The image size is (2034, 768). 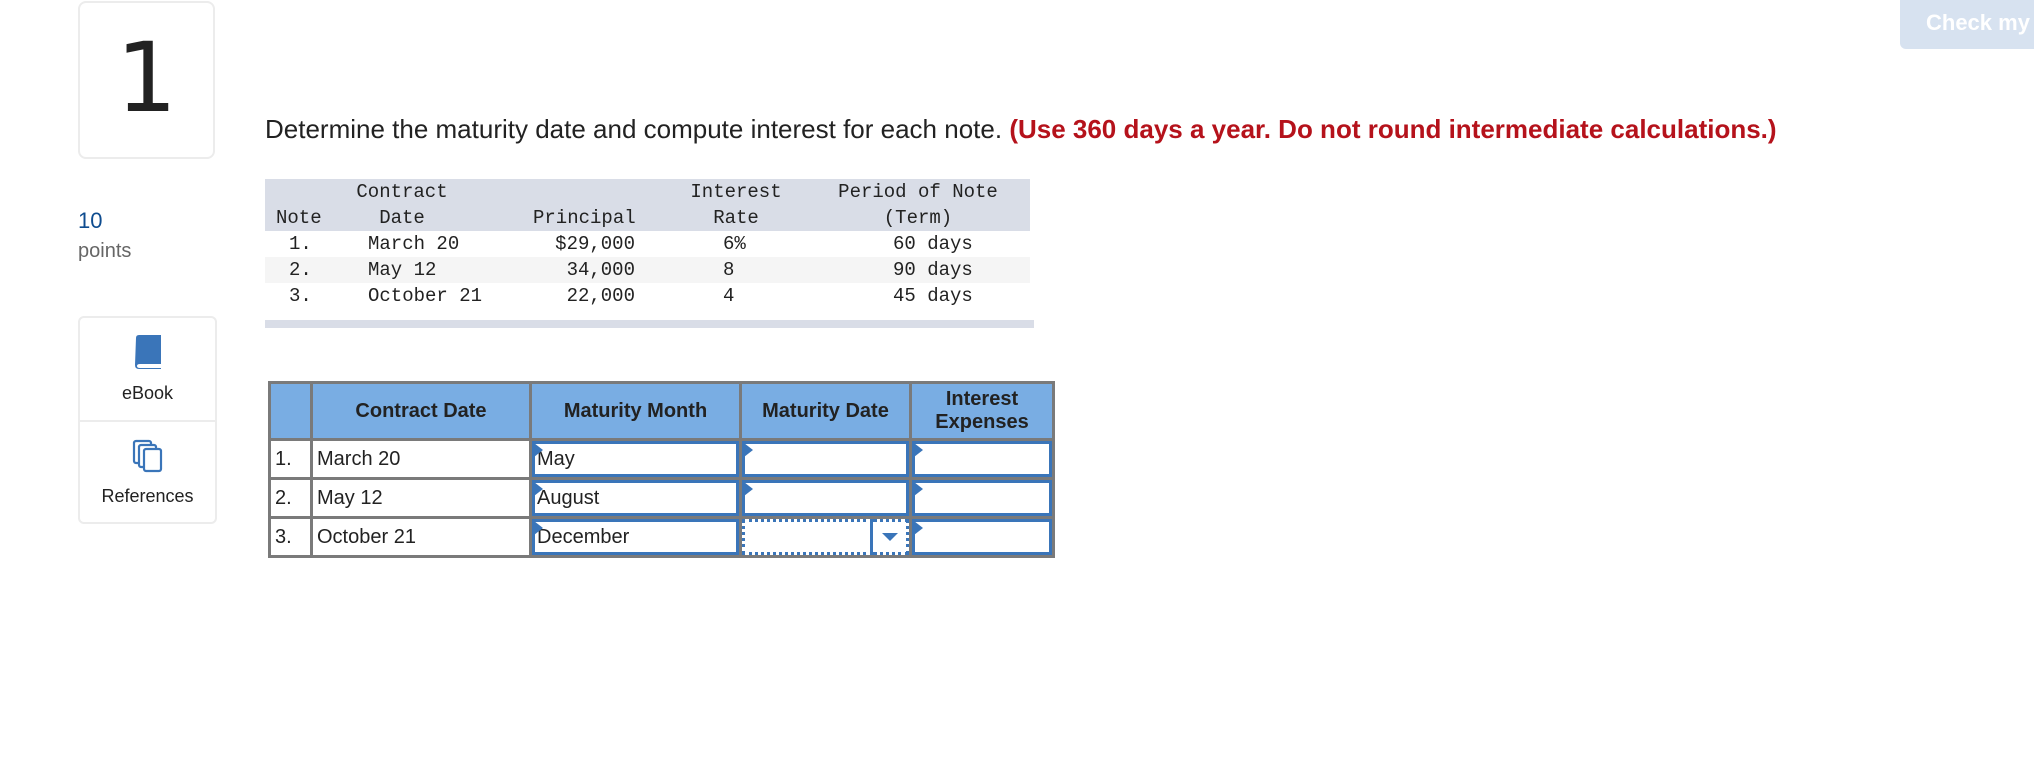 What do you see at coordinates (933, 244) in the screenshot?
I see `given-term: 60 days` at bounding box center [933, 244].